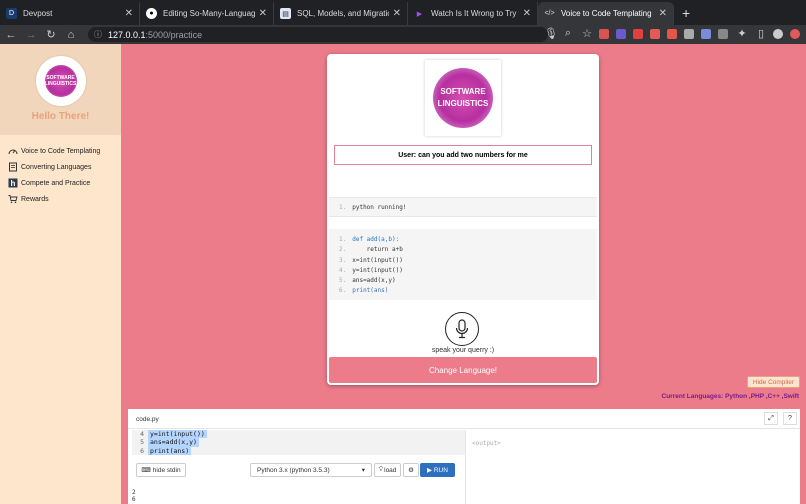 The image size is (806, 504). What do you see at coordinates (419, 14) in the screenshot?
I see `play-icon: ▶` at bounding box center [419, 14].